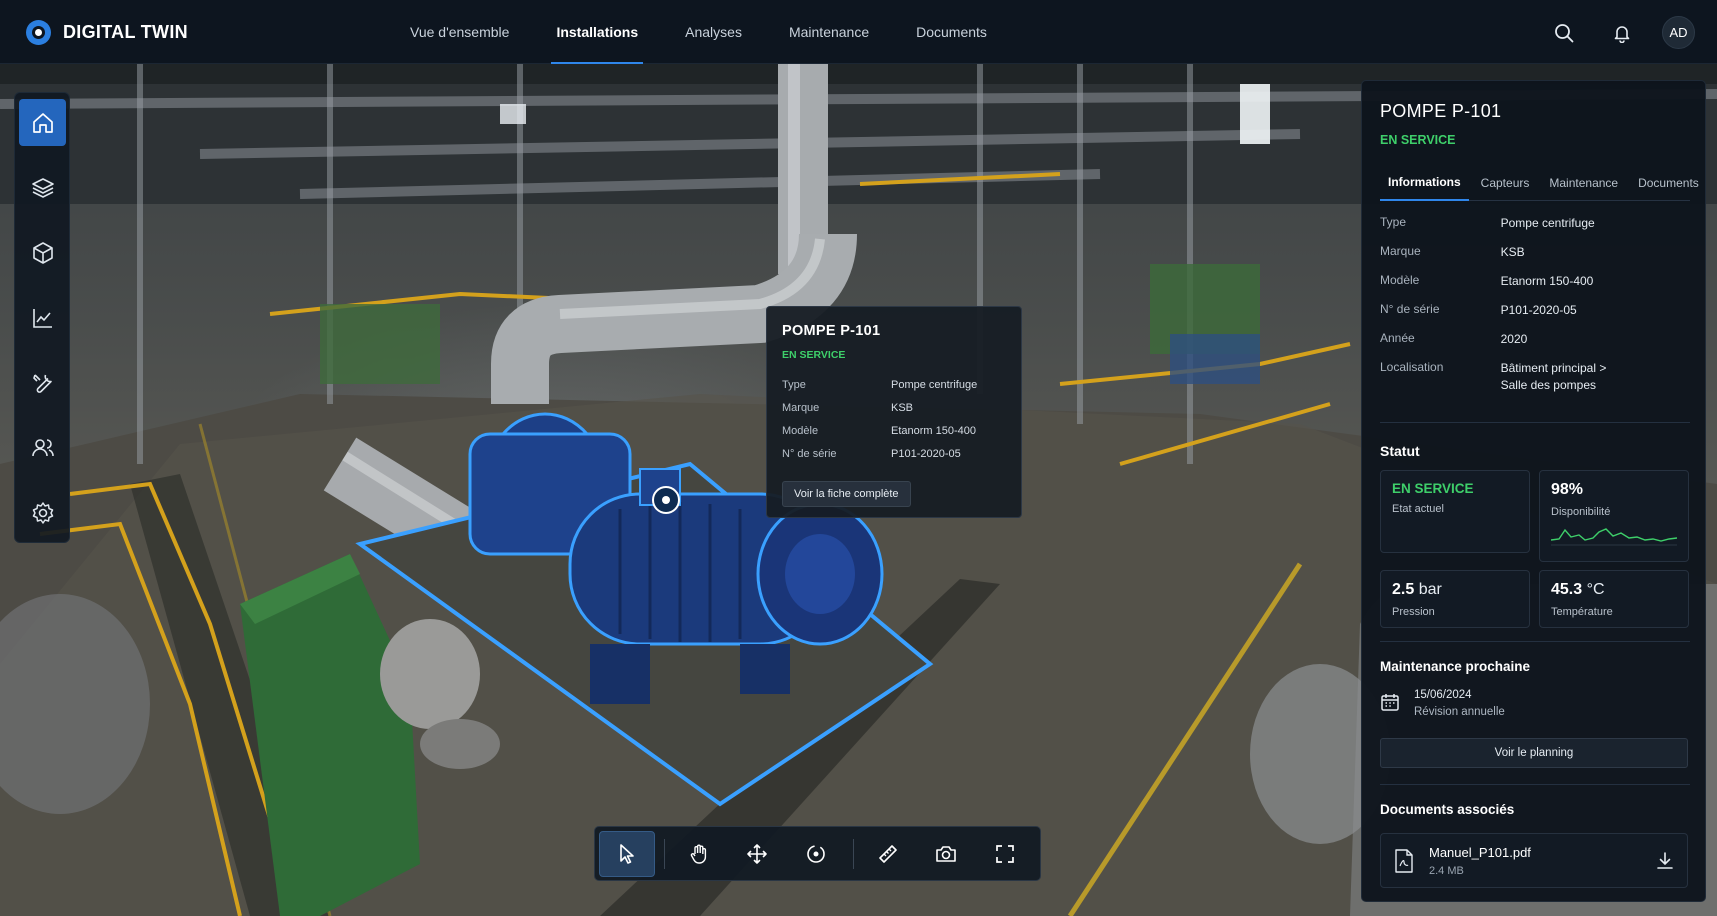 Image resolution: width=1717 pixels, height=916 pixels. What do you see at coordinates (809, 453) in the screenshot?
I see `popup-row-key: N° de série` at bounding box center [809, 453].